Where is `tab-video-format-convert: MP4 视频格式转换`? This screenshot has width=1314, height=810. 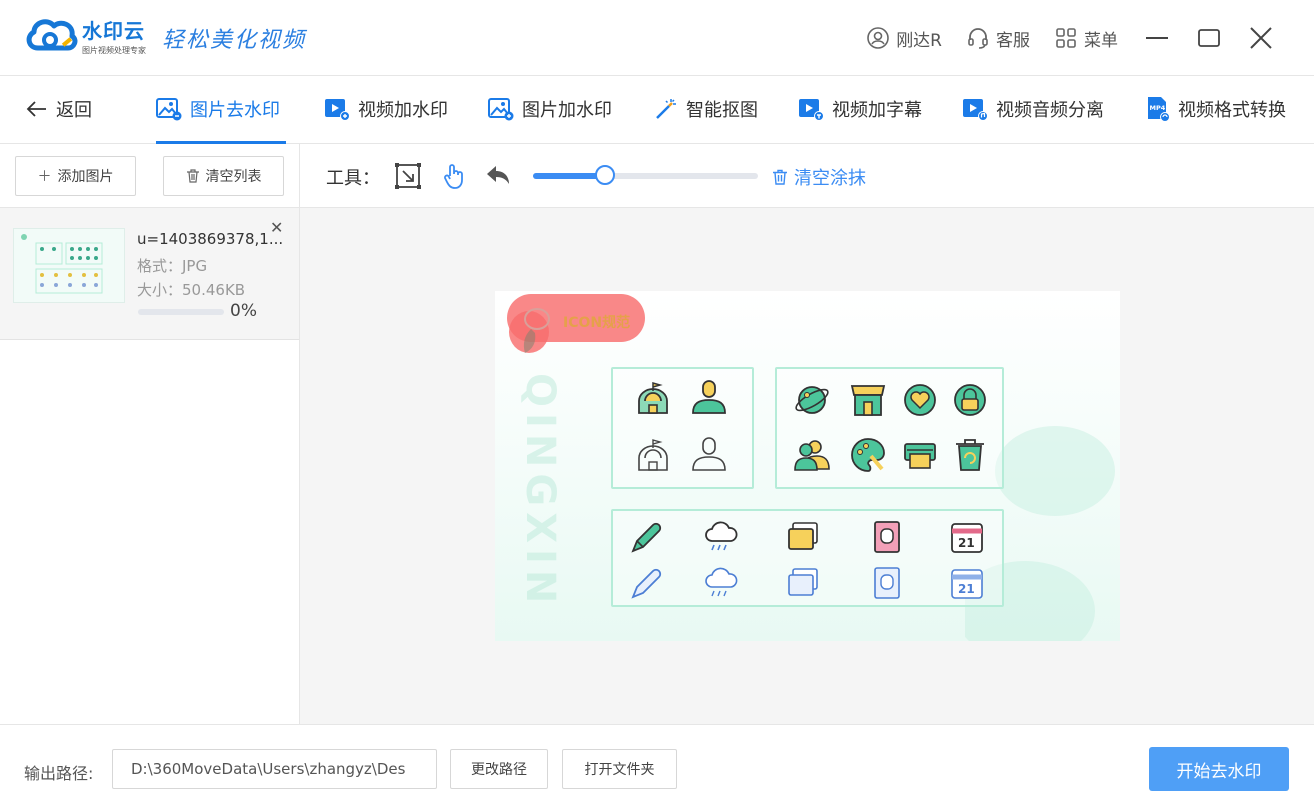
tab-video-format-convert: MP4 视频格式转换 is located at coordinates (1216, 109).